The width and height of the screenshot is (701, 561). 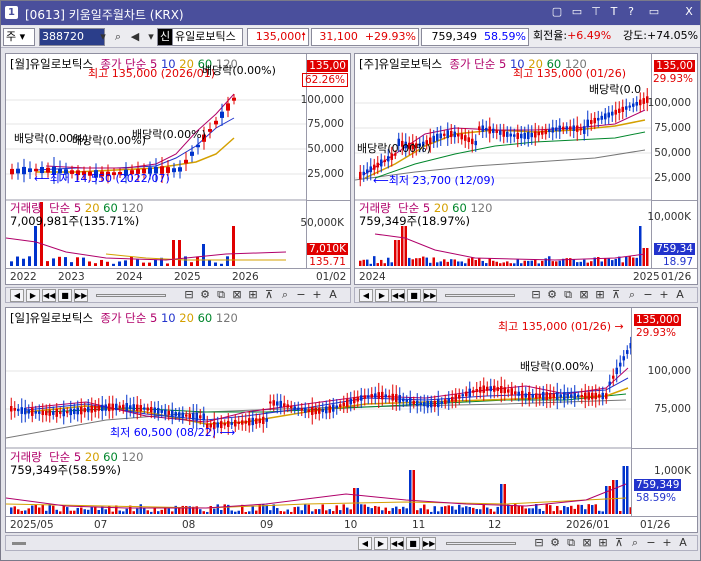 I want to click on code-dropdown-icon: ▾, so click(x=103, y=37).